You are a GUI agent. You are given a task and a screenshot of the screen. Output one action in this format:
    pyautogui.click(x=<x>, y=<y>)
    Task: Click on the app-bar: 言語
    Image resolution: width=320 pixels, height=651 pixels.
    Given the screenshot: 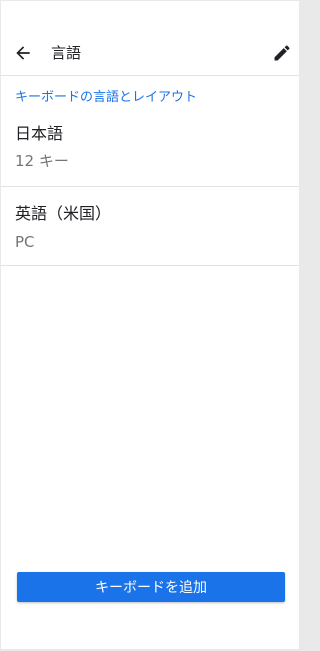 What is the action you would take?
    pyautogui.click(x=150, y=38)
    